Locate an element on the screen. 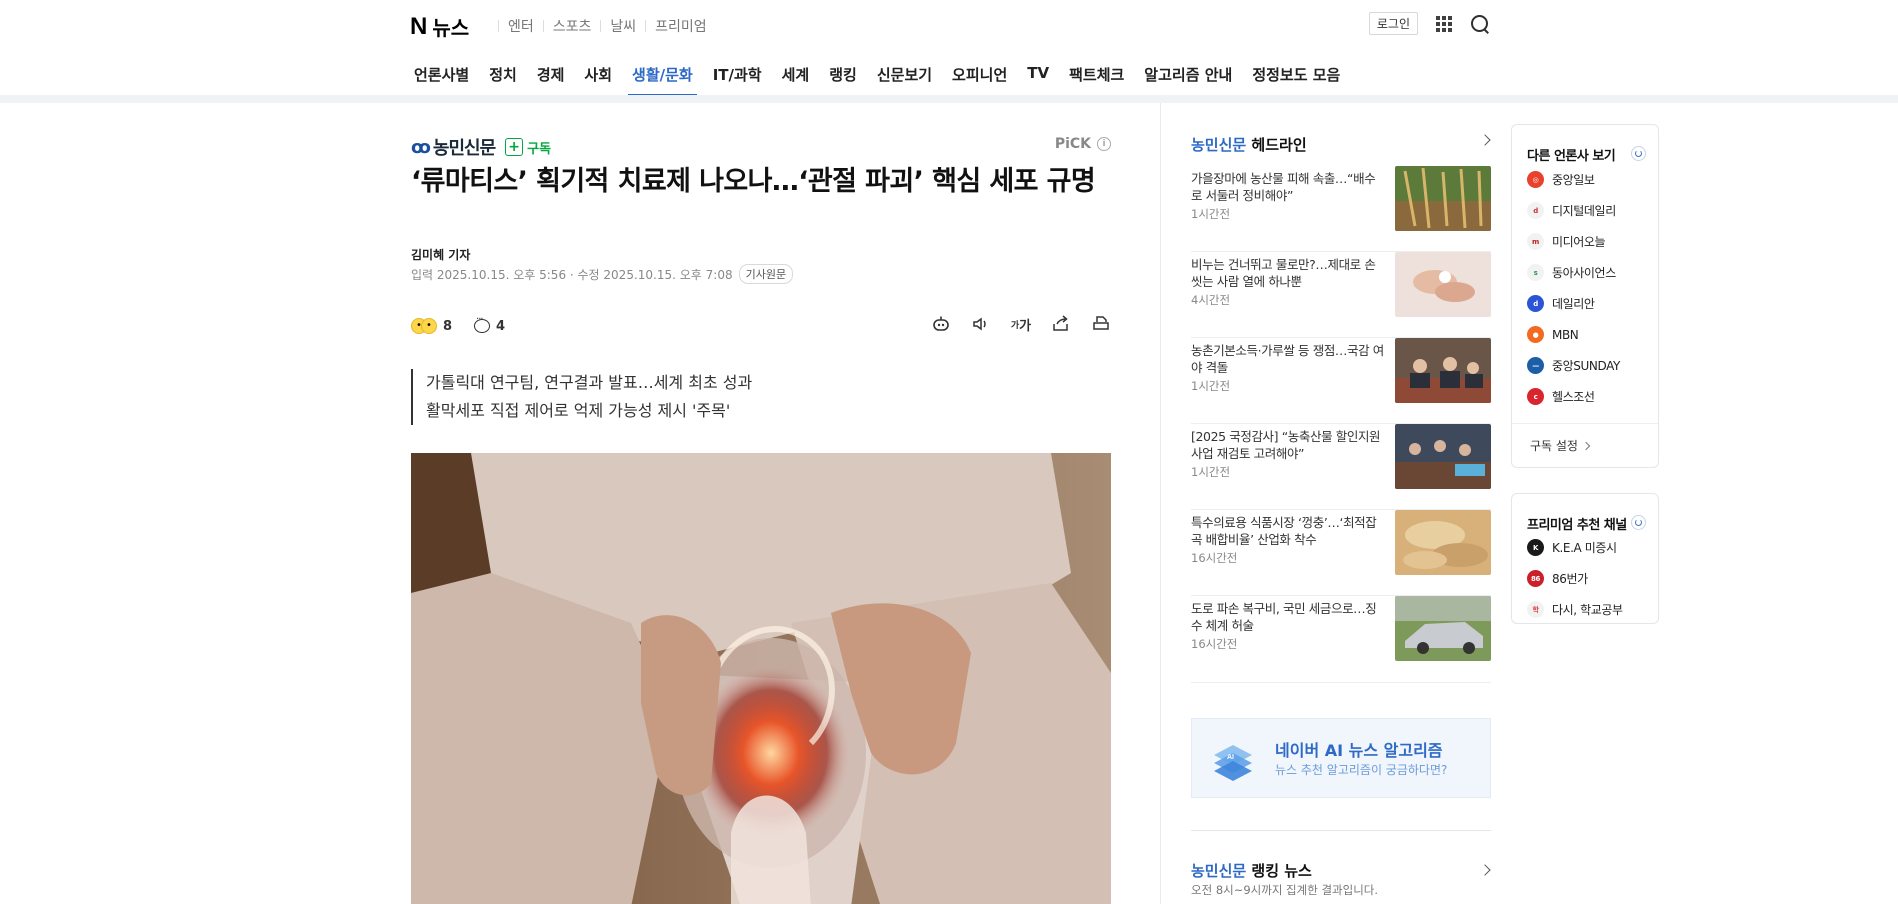  headline-item: 도로 파손 복구비, 국민 세금으로…징수 체계 허술 16시간전 is located at coordinates (1341, 639).